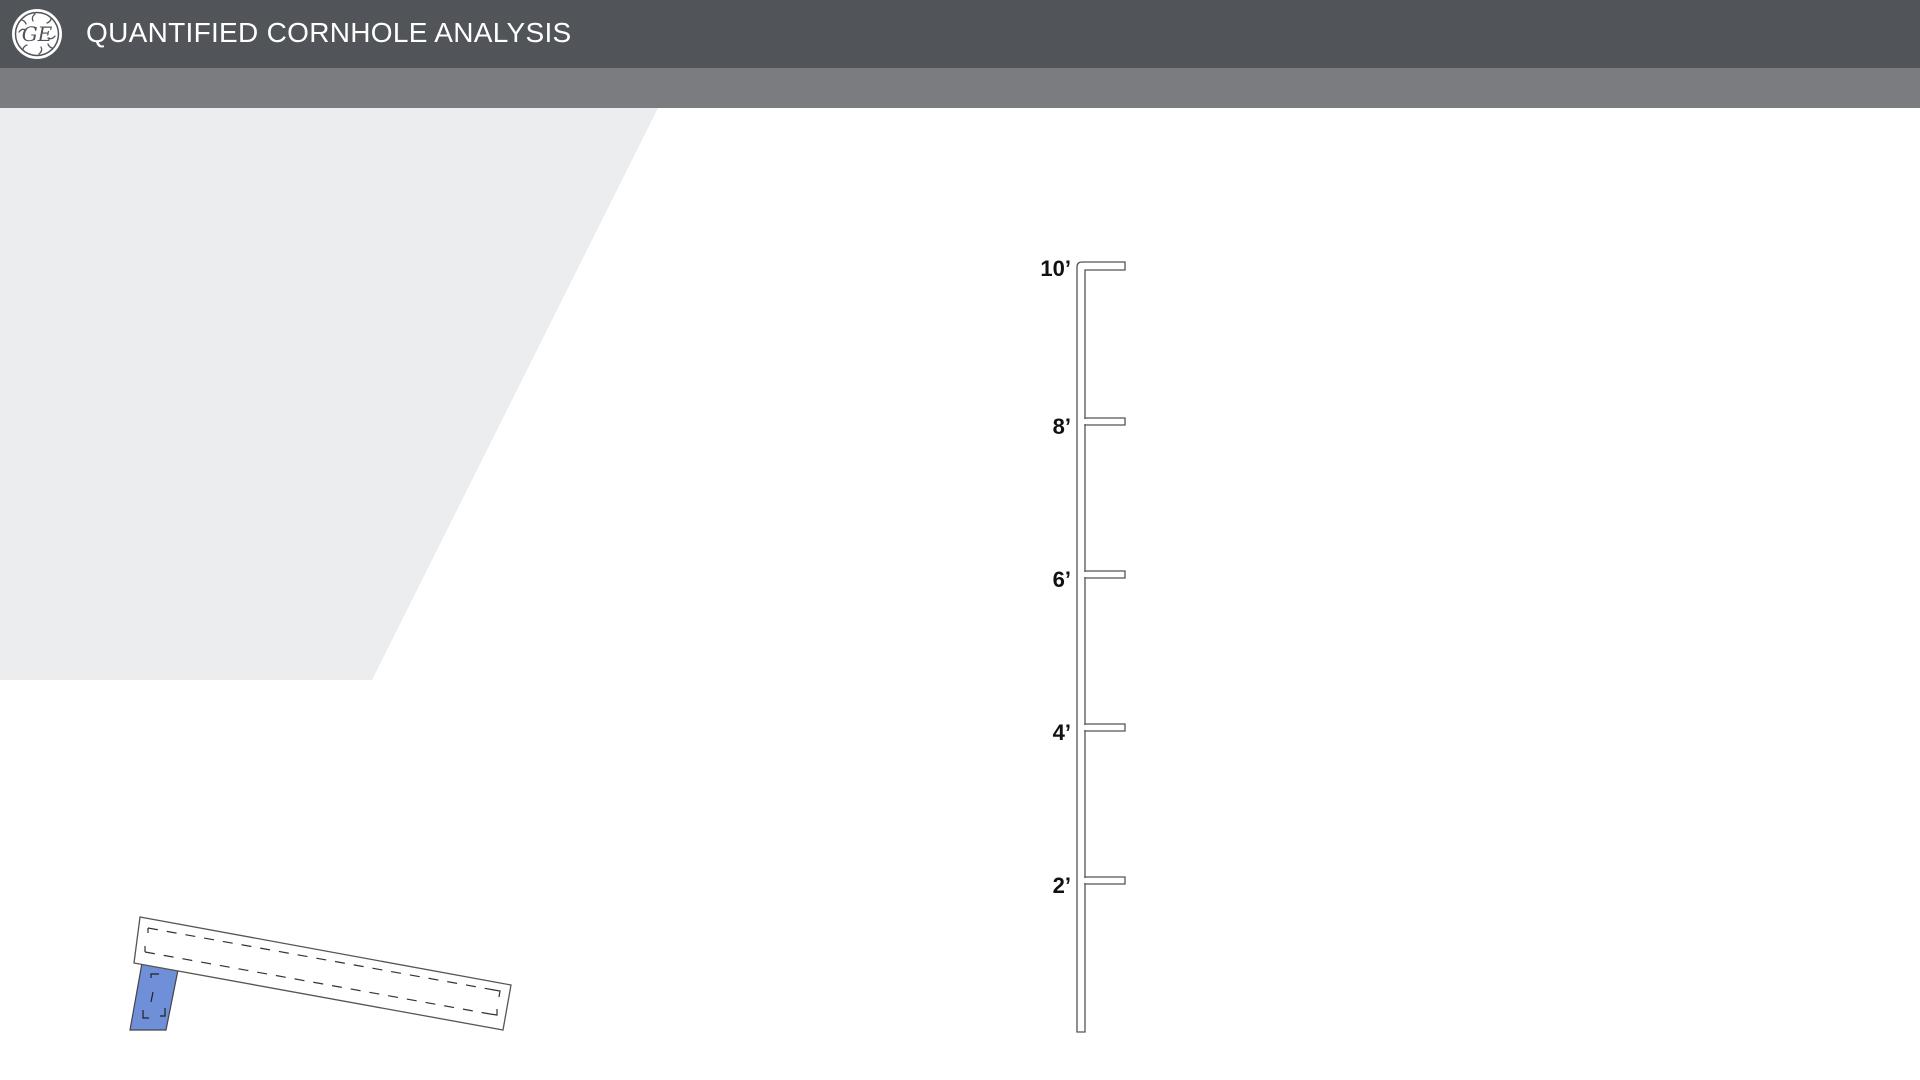 Image resolution: width=1920 pixels, height=1080 pixels. I want to click on scale-label-10ft: 10’, so click(1055, 268).